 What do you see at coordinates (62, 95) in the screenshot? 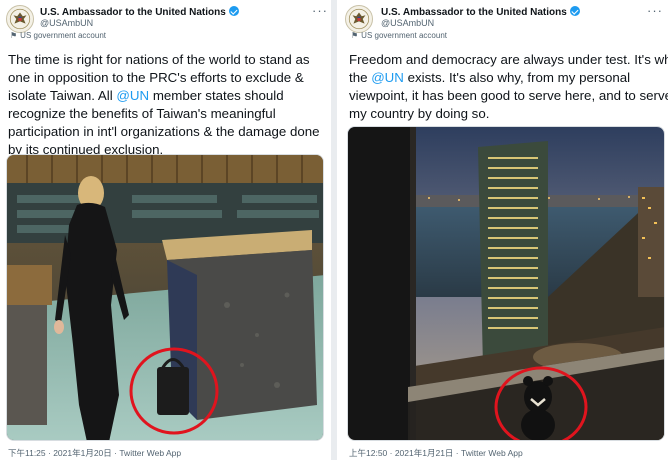
I see `tweet-text-segment: isolate Taiwan. All` at bounding box center [62, 95].